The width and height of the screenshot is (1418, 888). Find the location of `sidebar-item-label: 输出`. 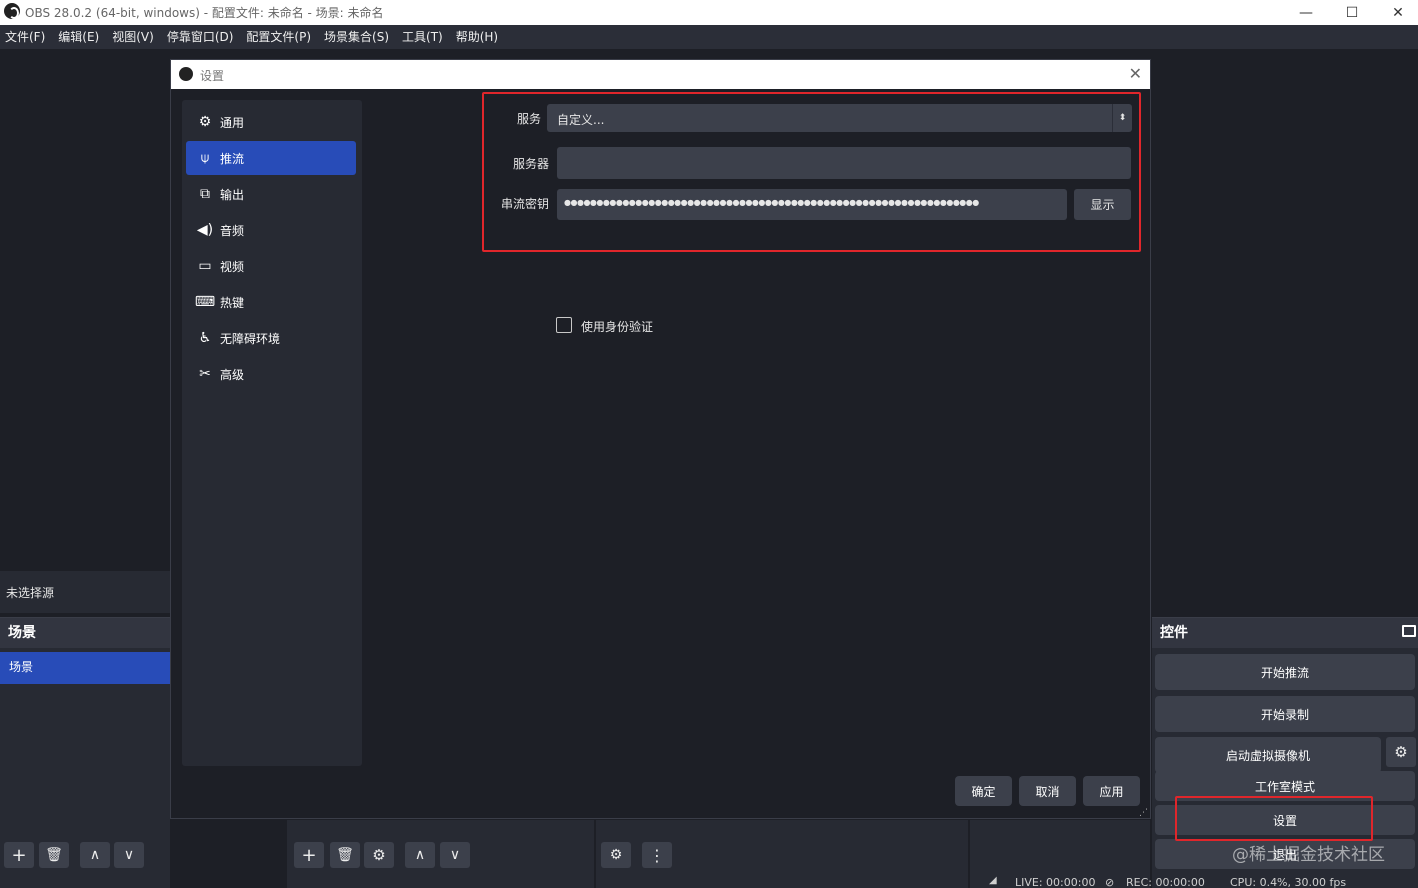

sidebar-item-label: 输出 is located at coordinates (232, 194).